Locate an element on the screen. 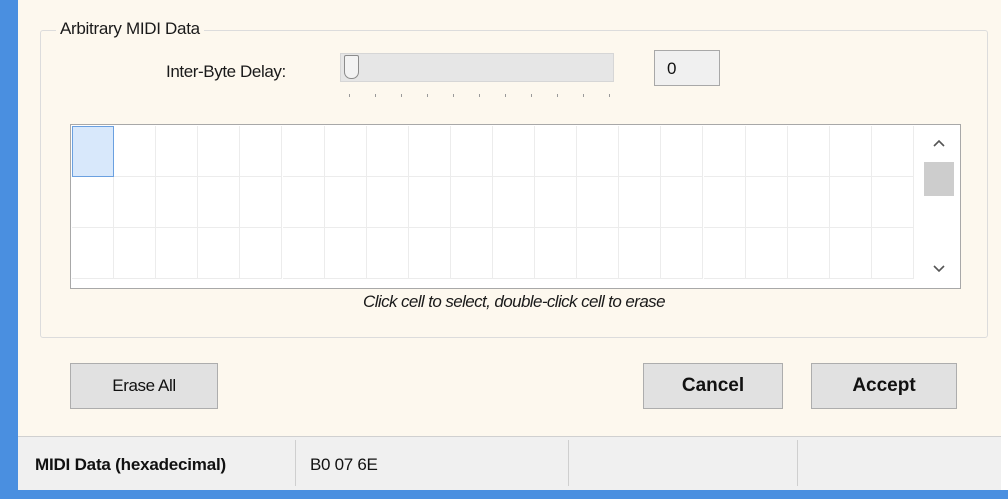  window-frame-right is located at coordinates (1004, 249).